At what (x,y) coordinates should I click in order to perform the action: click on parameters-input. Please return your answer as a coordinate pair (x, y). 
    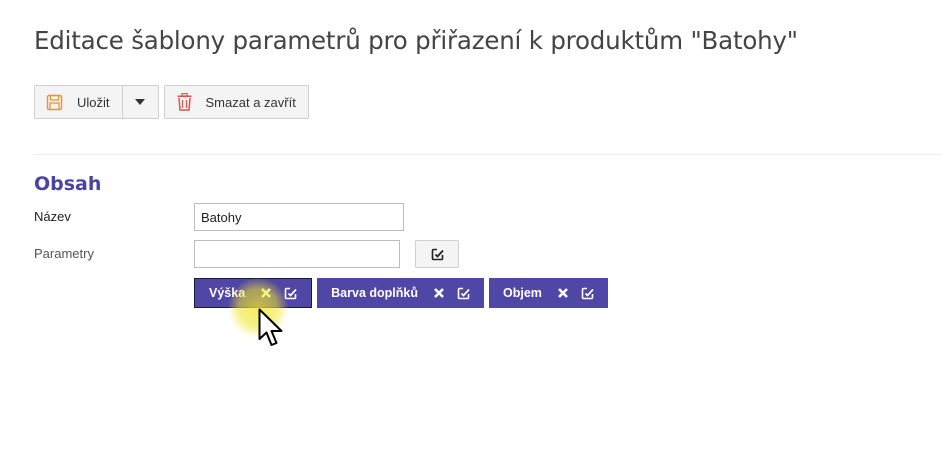
    Looking at the image, I should click on (297, 254).